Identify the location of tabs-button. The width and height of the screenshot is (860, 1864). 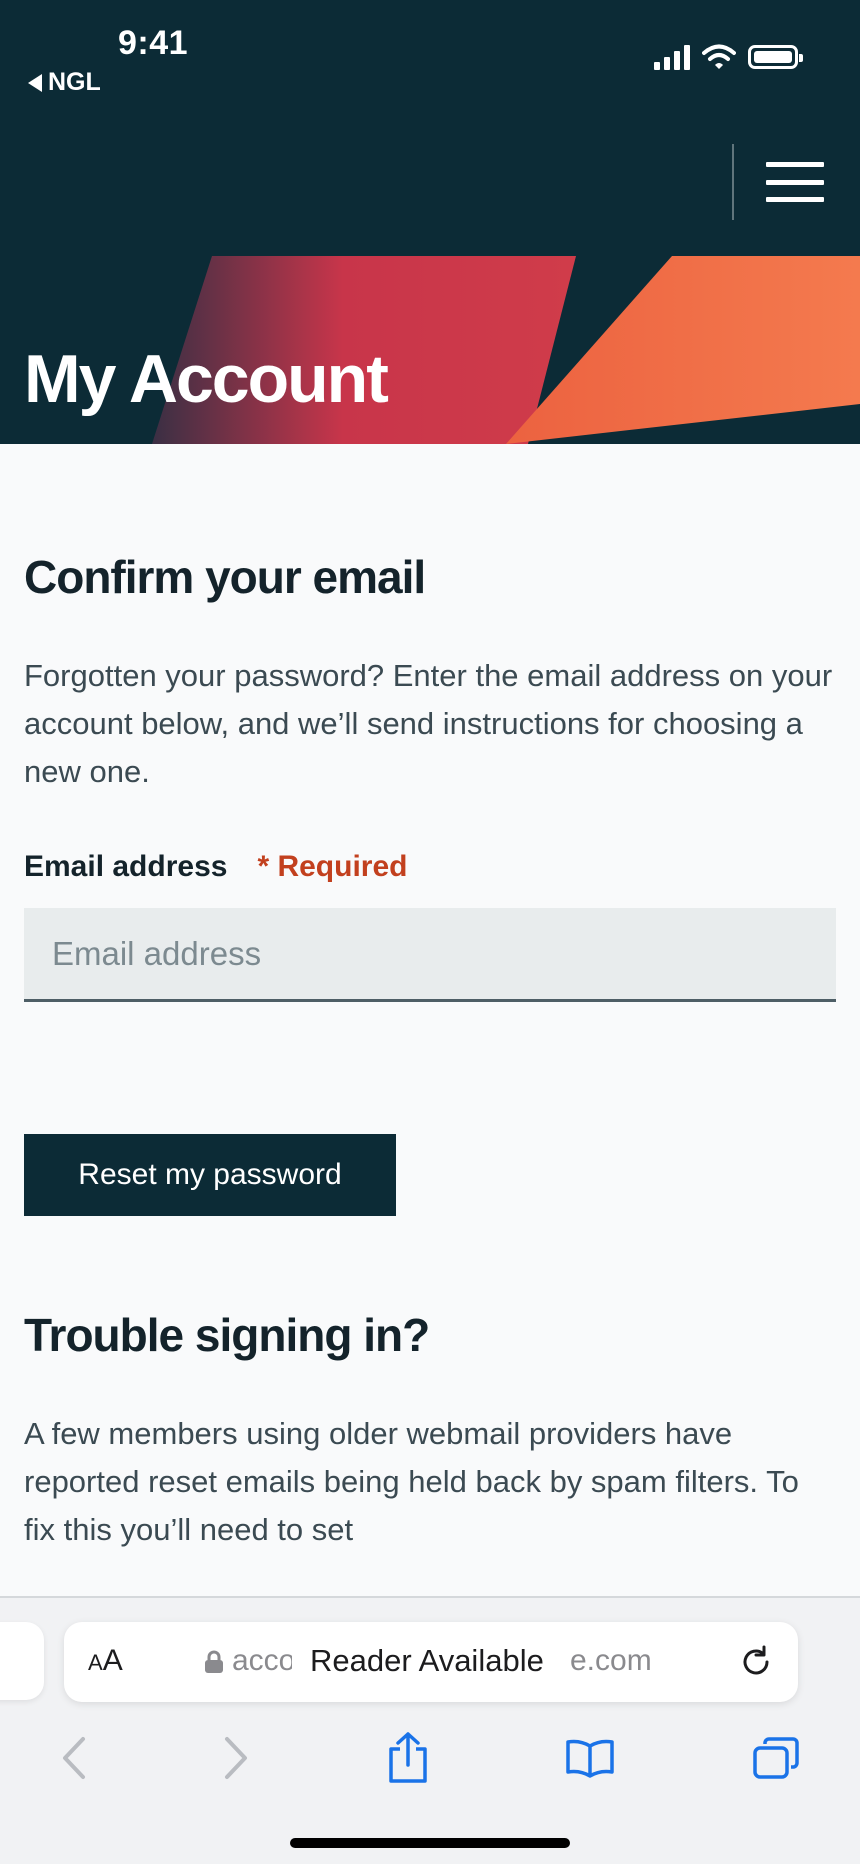
(776, 1758).